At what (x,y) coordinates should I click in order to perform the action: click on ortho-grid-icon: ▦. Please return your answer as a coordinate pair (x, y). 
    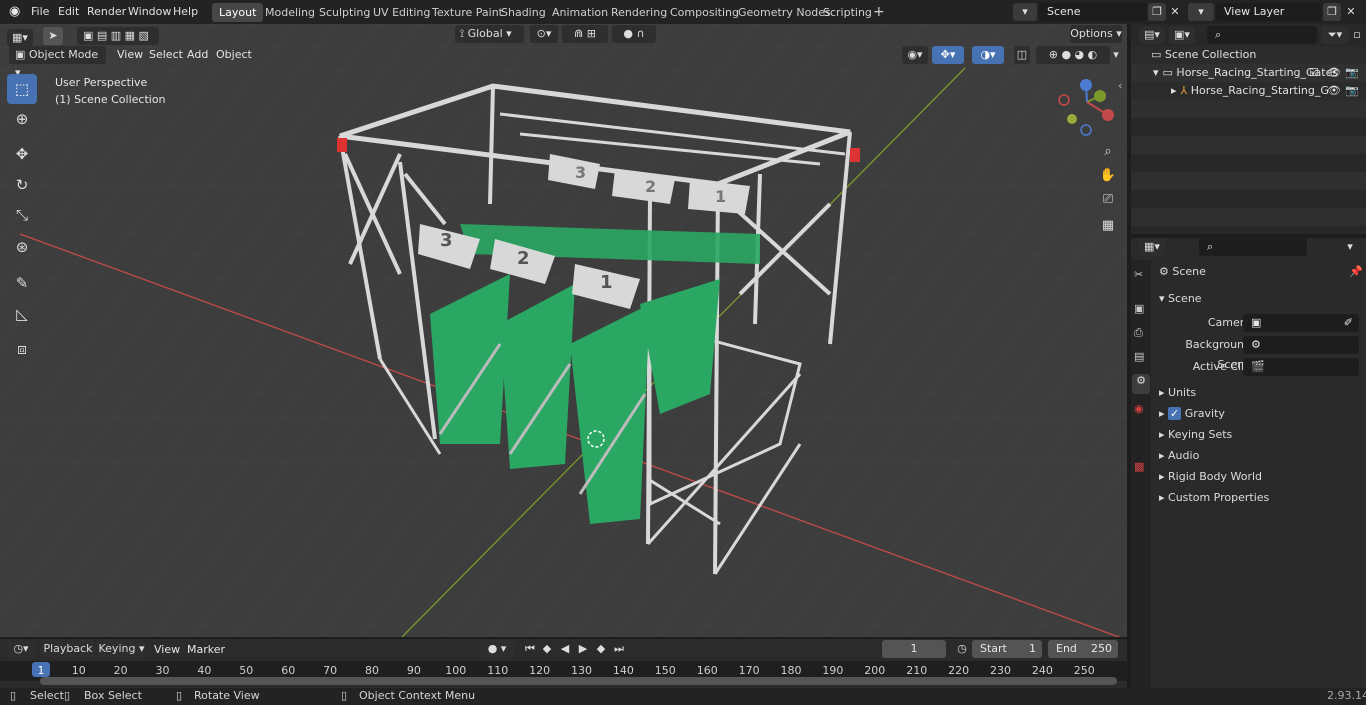
    Looking at the image, I should click on (1108, 226).